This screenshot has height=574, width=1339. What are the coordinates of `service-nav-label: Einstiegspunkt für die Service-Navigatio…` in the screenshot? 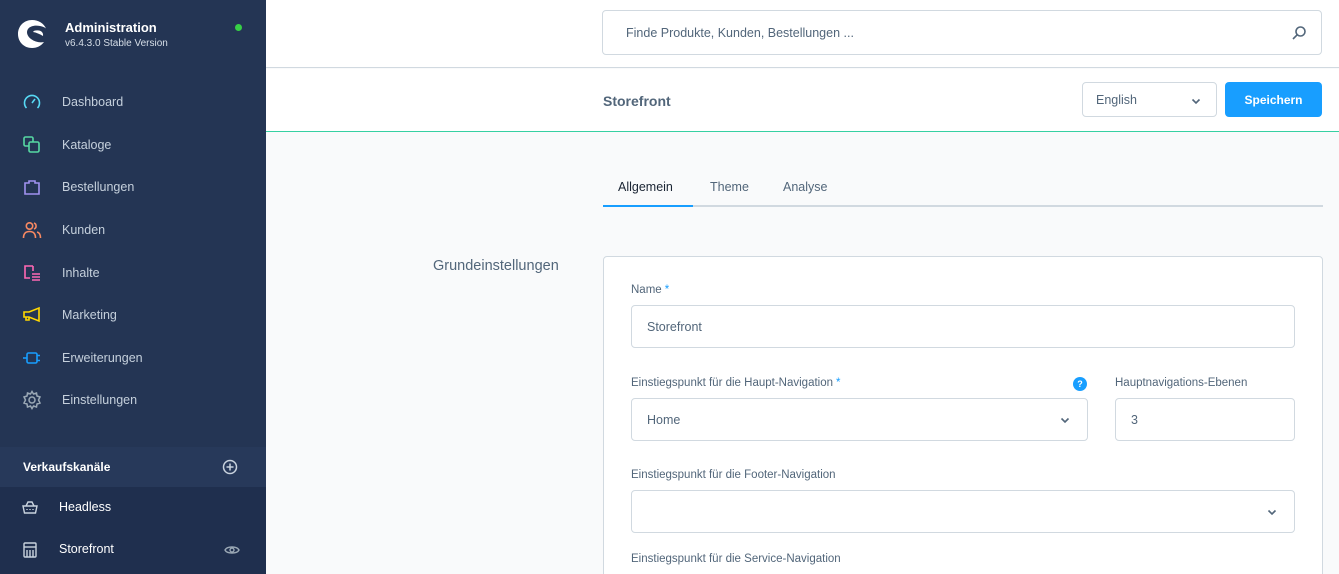 It's located at (736, 559).